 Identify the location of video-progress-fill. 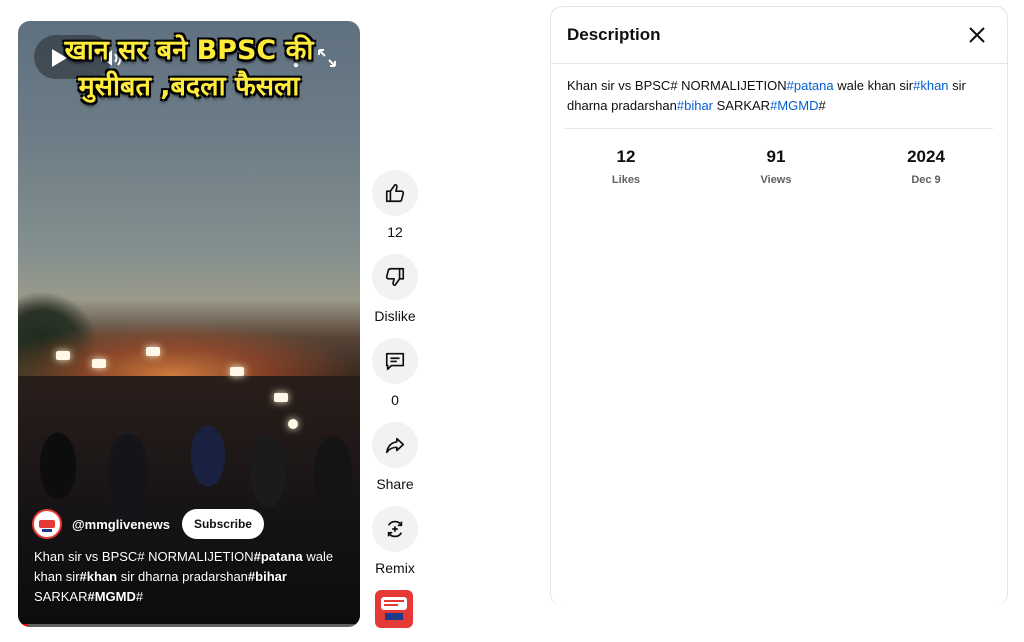
(23, 625).